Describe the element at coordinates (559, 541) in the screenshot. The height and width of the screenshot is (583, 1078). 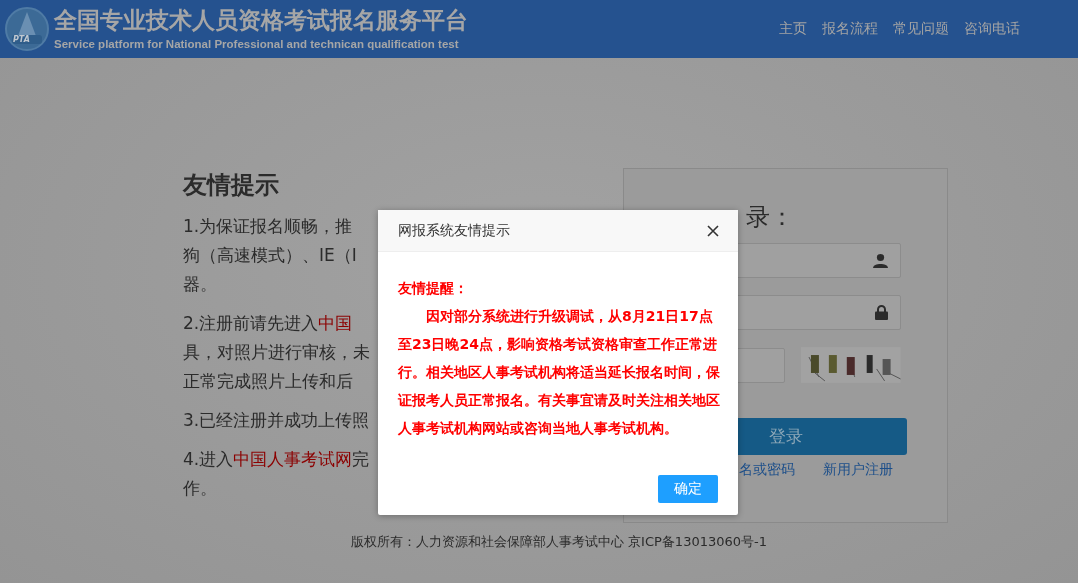
I see `copyright-text: 版权所有：人力资源和社会保障部人事考试中心 京ICP备13013060号-1` at that location.